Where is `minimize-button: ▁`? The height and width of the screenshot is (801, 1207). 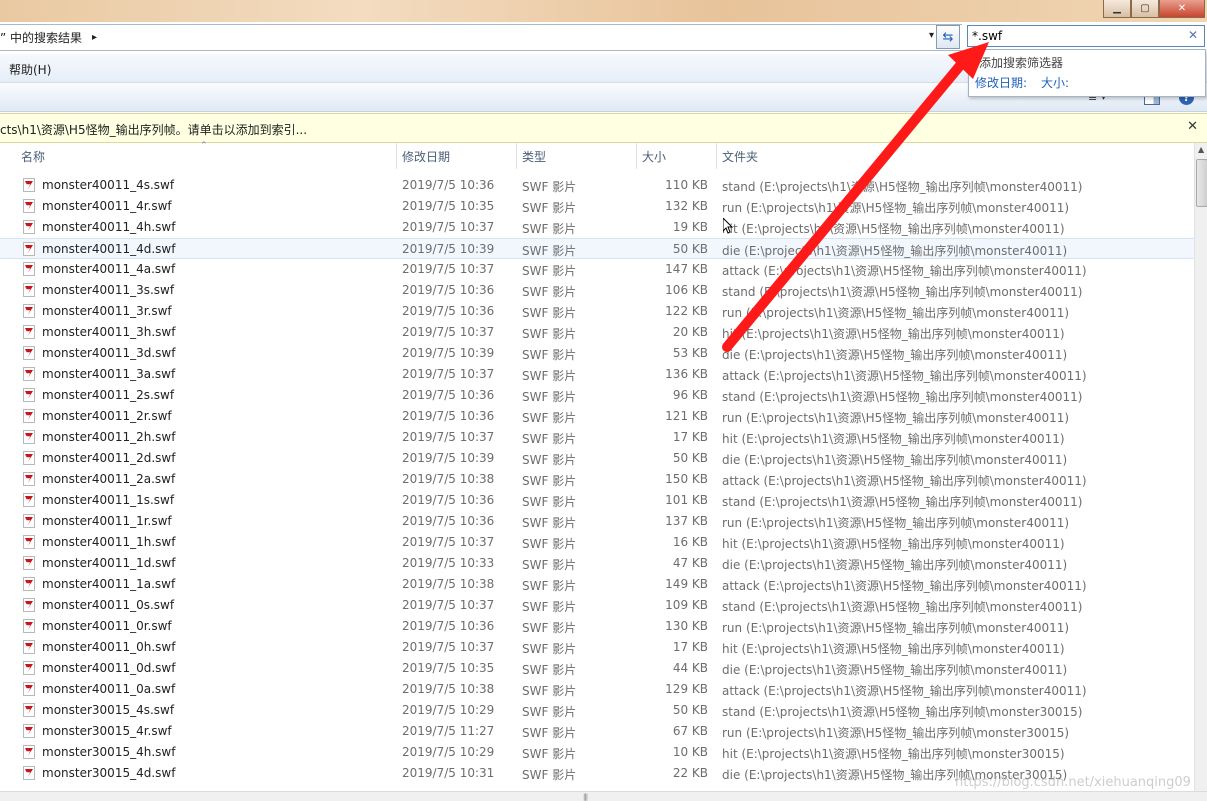
minimize-button: ▁ is located at coordinates (1117, 9).